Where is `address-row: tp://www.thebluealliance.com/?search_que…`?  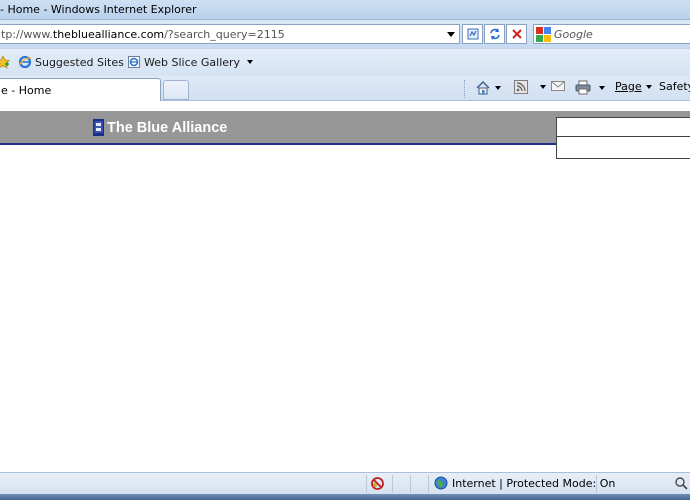
address-row: tp://www.thebluealliance.com/?search_que… is located at coordinates (345, 34).